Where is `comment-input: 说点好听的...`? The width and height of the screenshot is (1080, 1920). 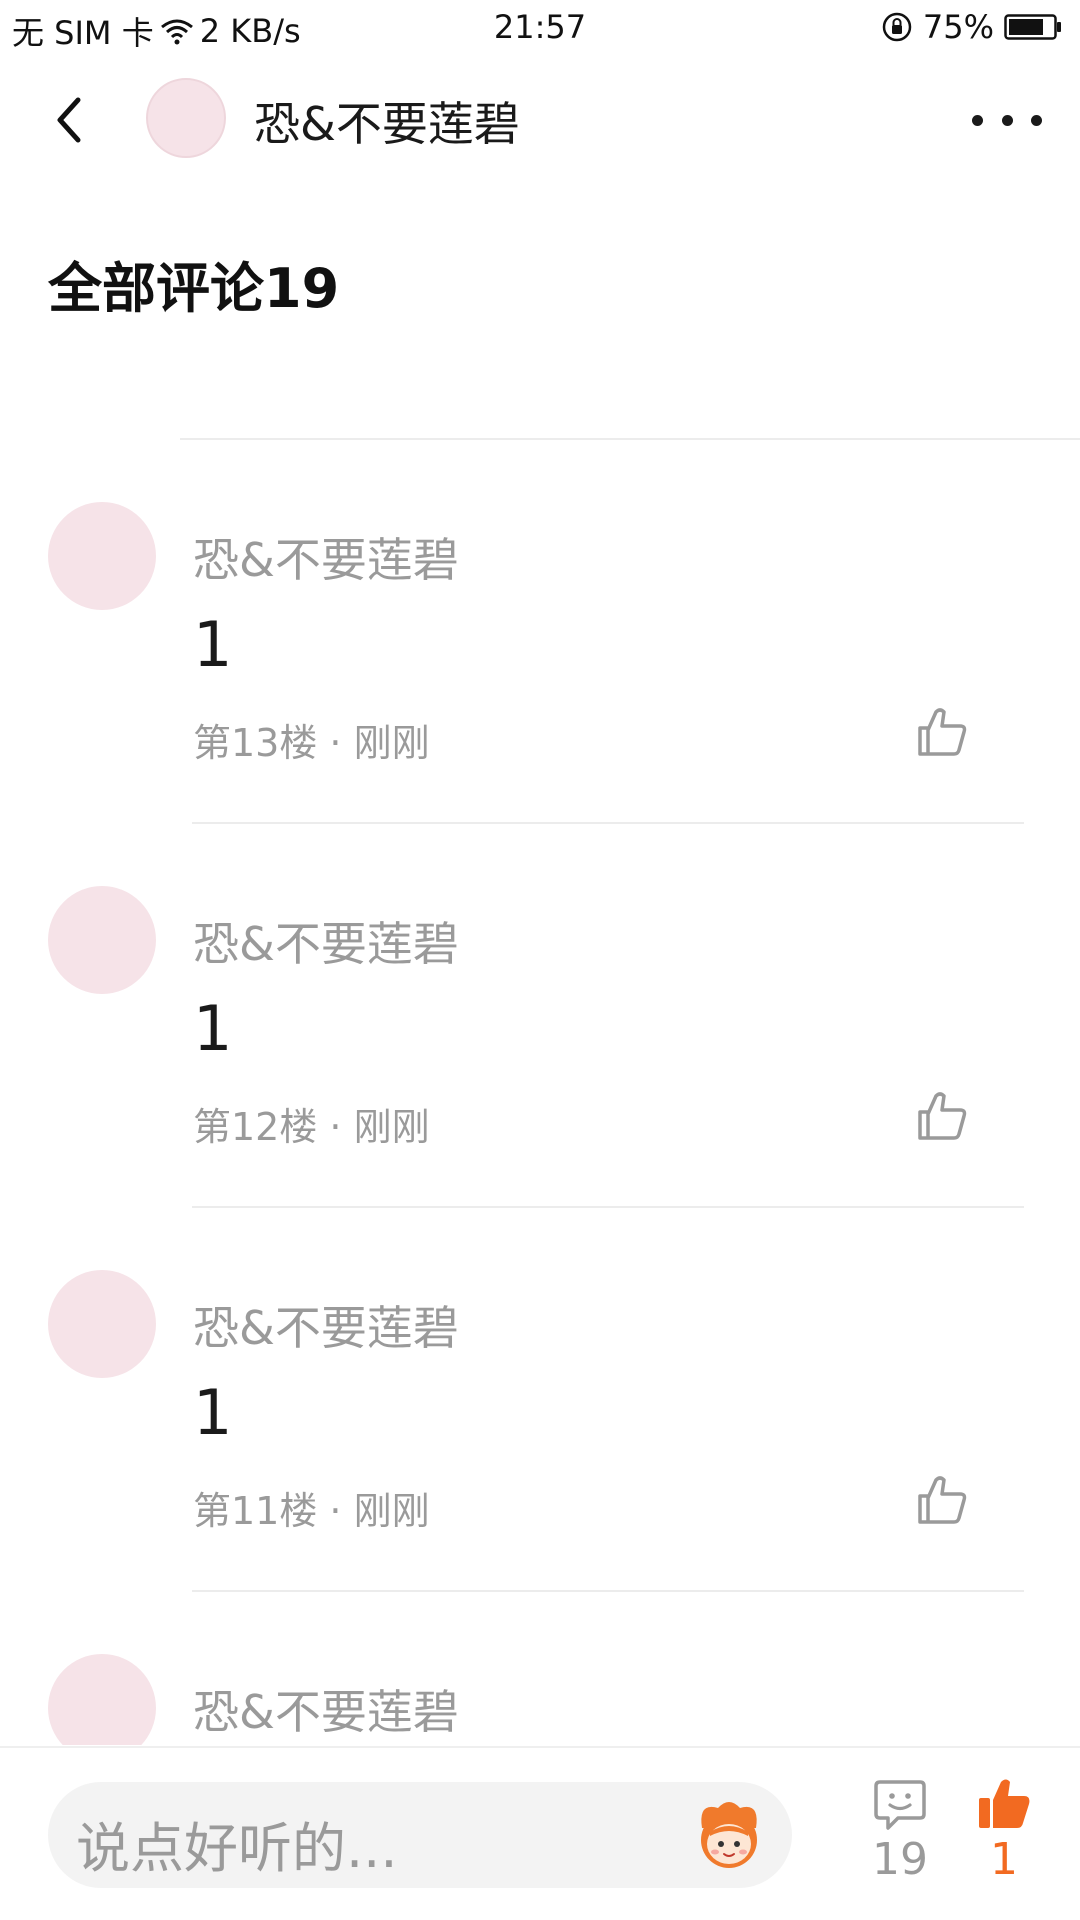
comment-input: 说点好听的... is located at coordinates (420, 1835).